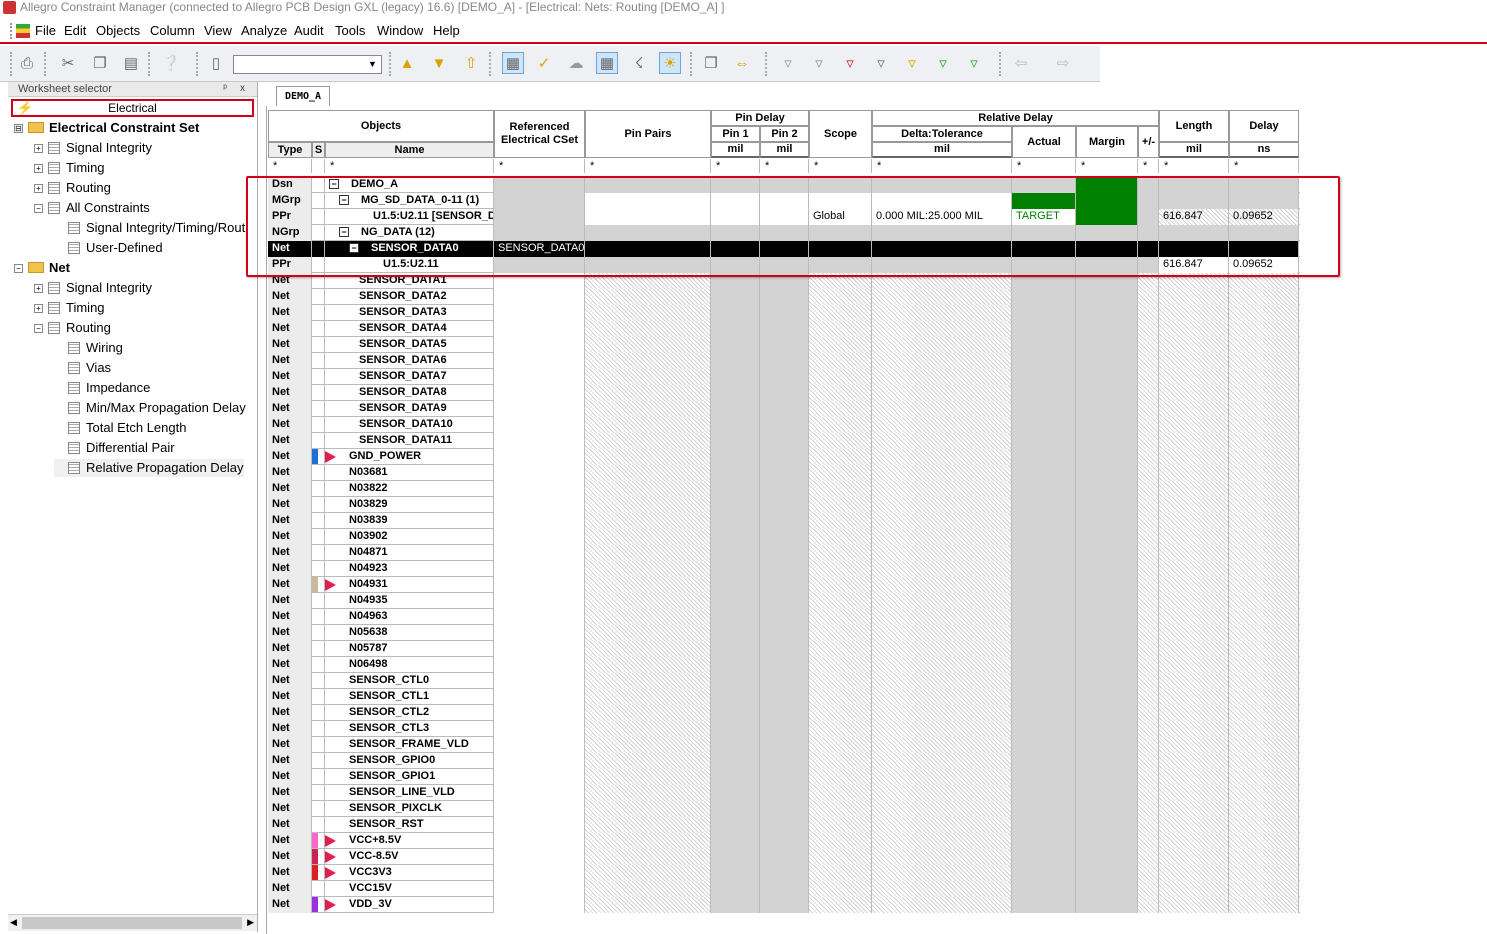 The width and height of the screenshot is (1487, 934). I want to click on close-icon: x, so click(242, 89).